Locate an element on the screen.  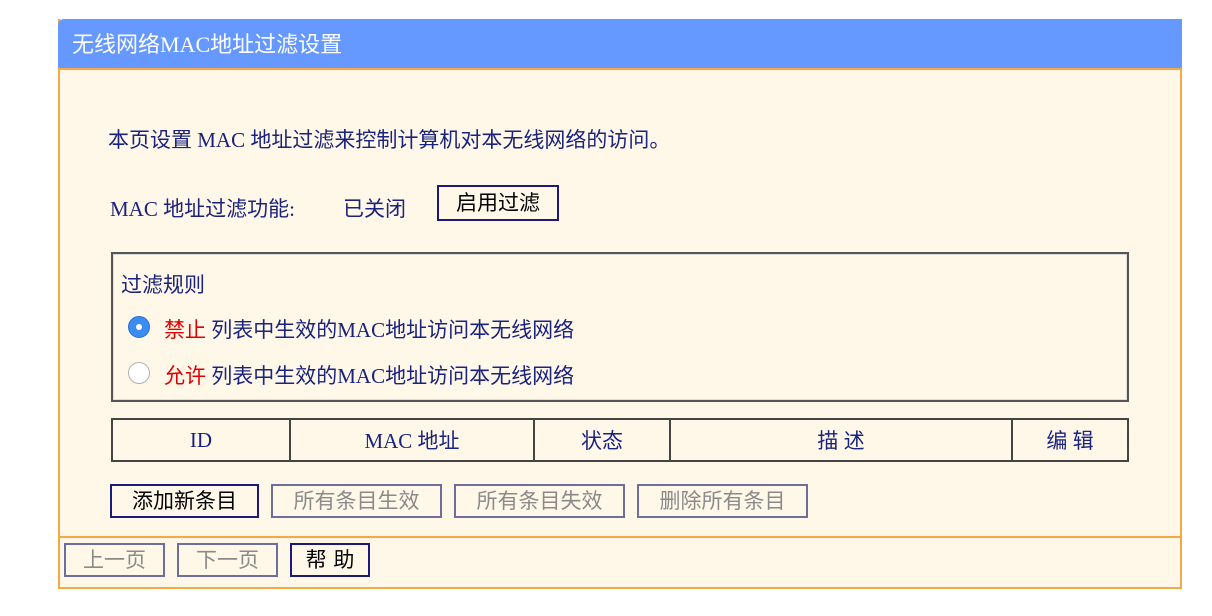
deny-radio is located at coordinates (139, 327).